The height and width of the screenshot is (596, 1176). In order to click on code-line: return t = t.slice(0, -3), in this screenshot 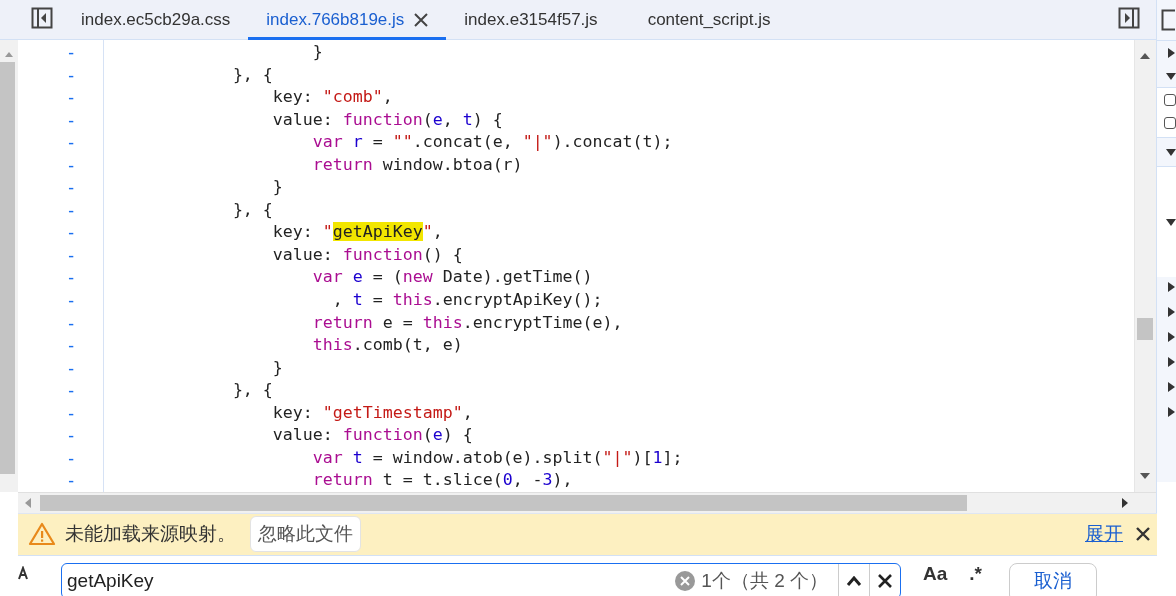, I will do `click(442, 480)`.